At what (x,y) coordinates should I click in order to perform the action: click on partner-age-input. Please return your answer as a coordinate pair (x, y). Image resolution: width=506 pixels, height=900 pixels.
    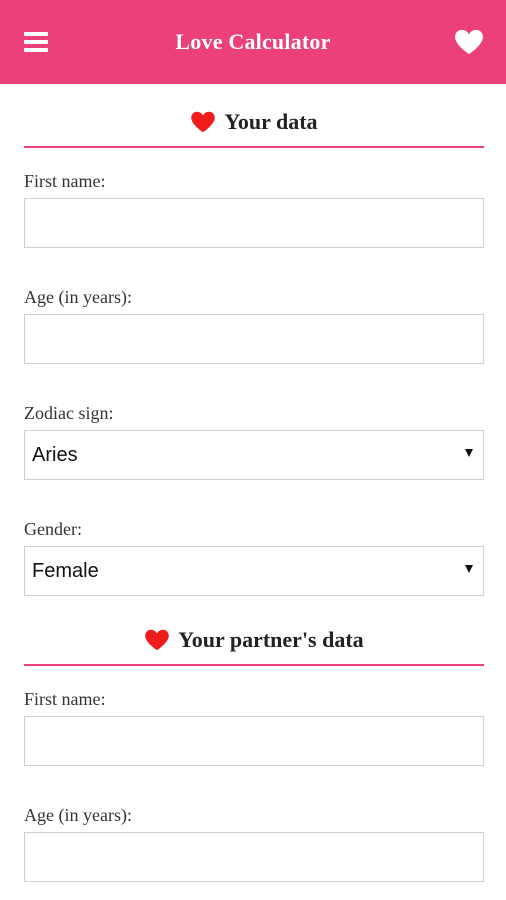
    Looking at the image, I should click on (254, 857).